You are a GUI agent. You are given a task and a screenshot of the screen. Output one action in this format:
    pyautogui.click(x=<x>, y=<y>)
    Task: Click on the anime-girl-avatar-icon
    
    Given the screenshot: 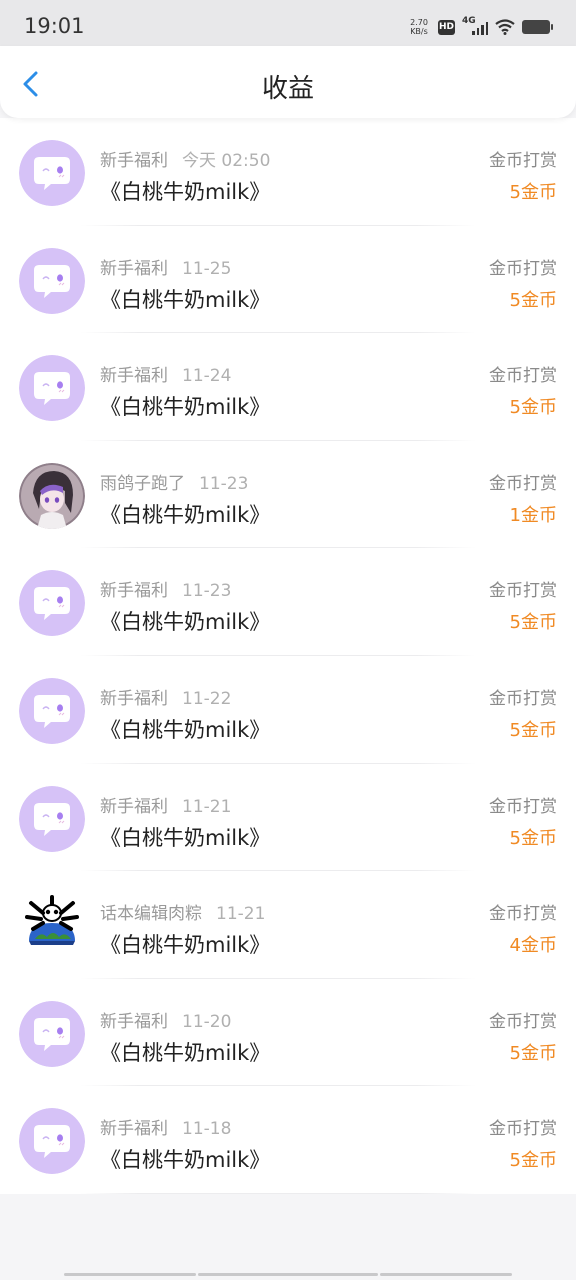 What is the action you would take?
    pyautogui.click(x=52, y=495)
    